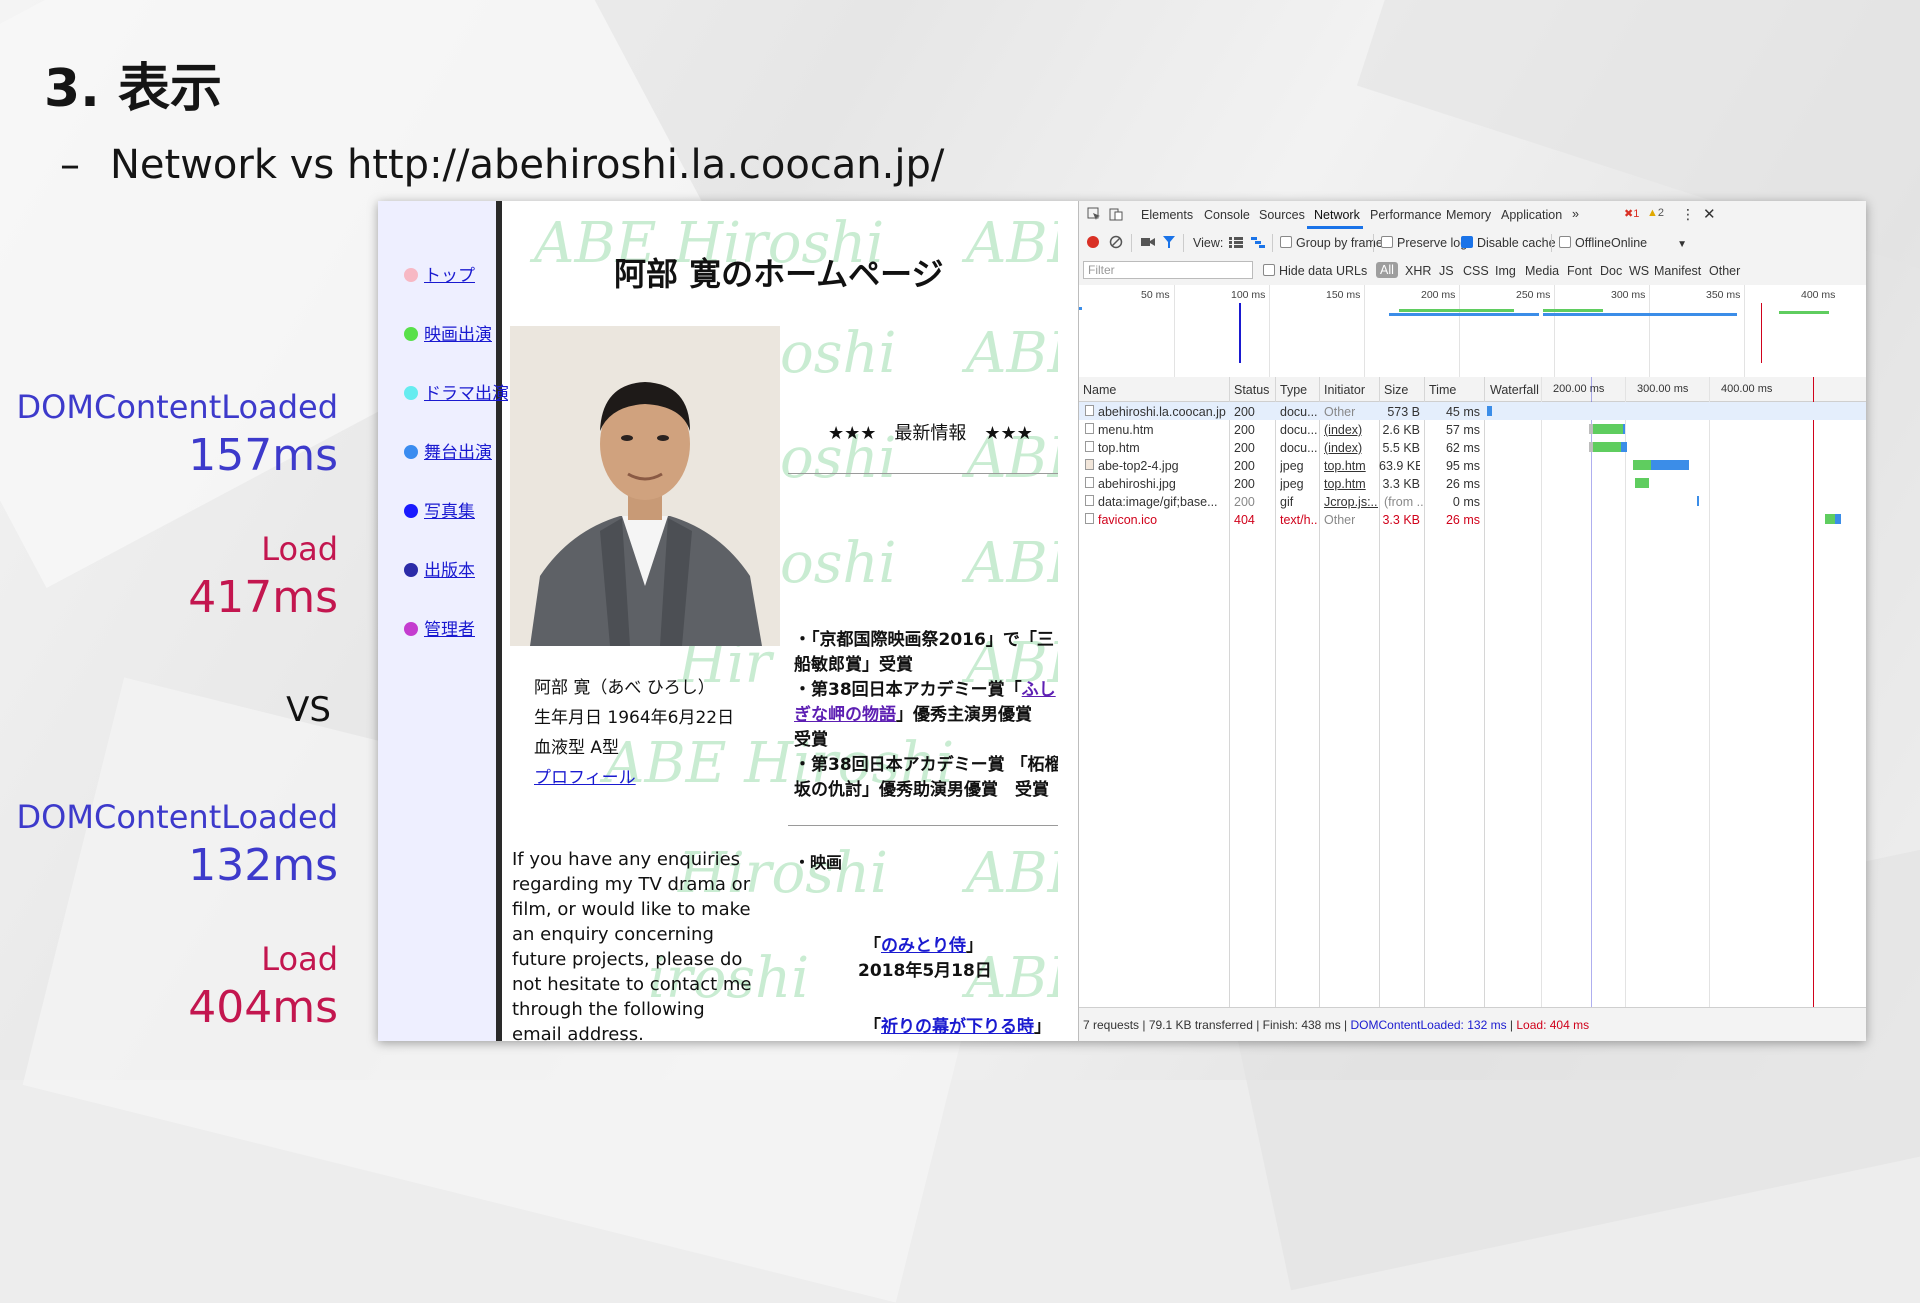 The height and width of the screenshot is (1303, 1920). Describe the element at coordinates (1406, 215) in the screenshot. I see `tab-performance: Performance` at that location.